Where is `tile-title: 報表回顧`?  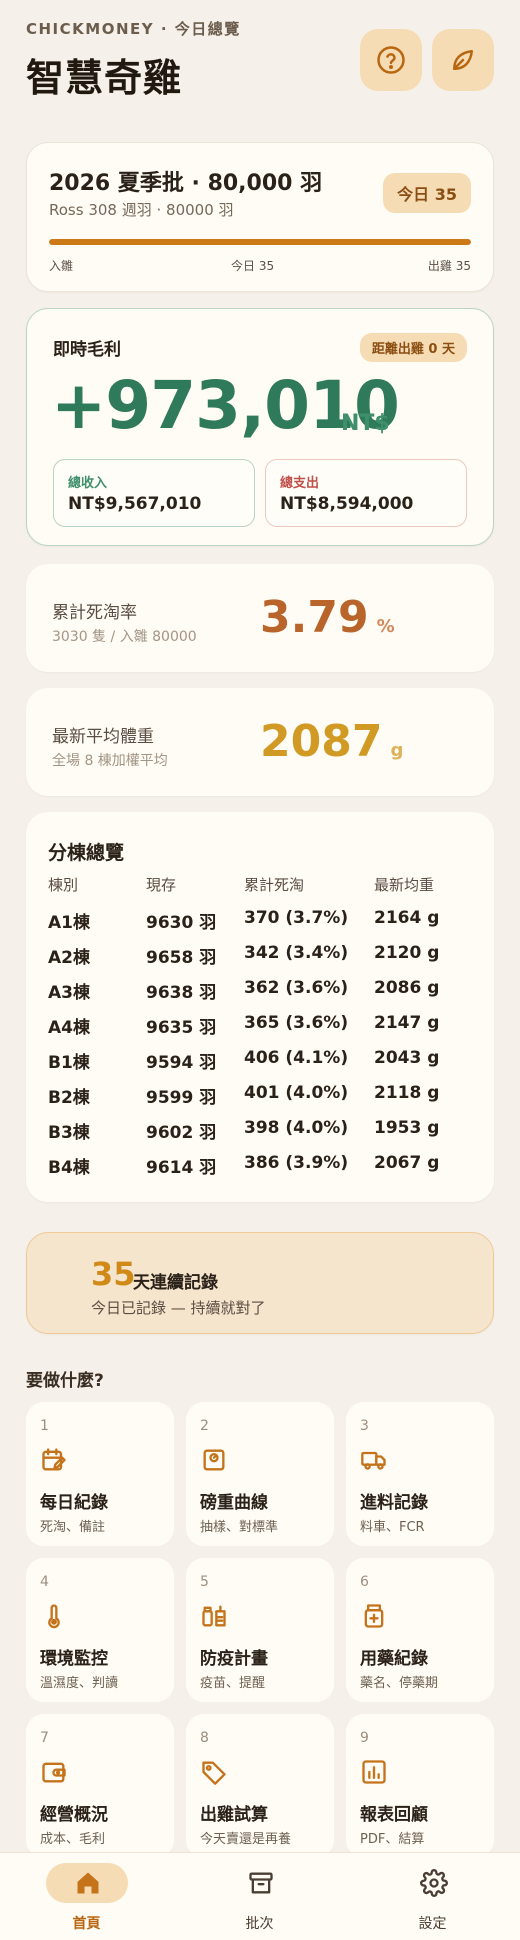
tile-title: 報表回顧 is located at coordinates (394, 1815).